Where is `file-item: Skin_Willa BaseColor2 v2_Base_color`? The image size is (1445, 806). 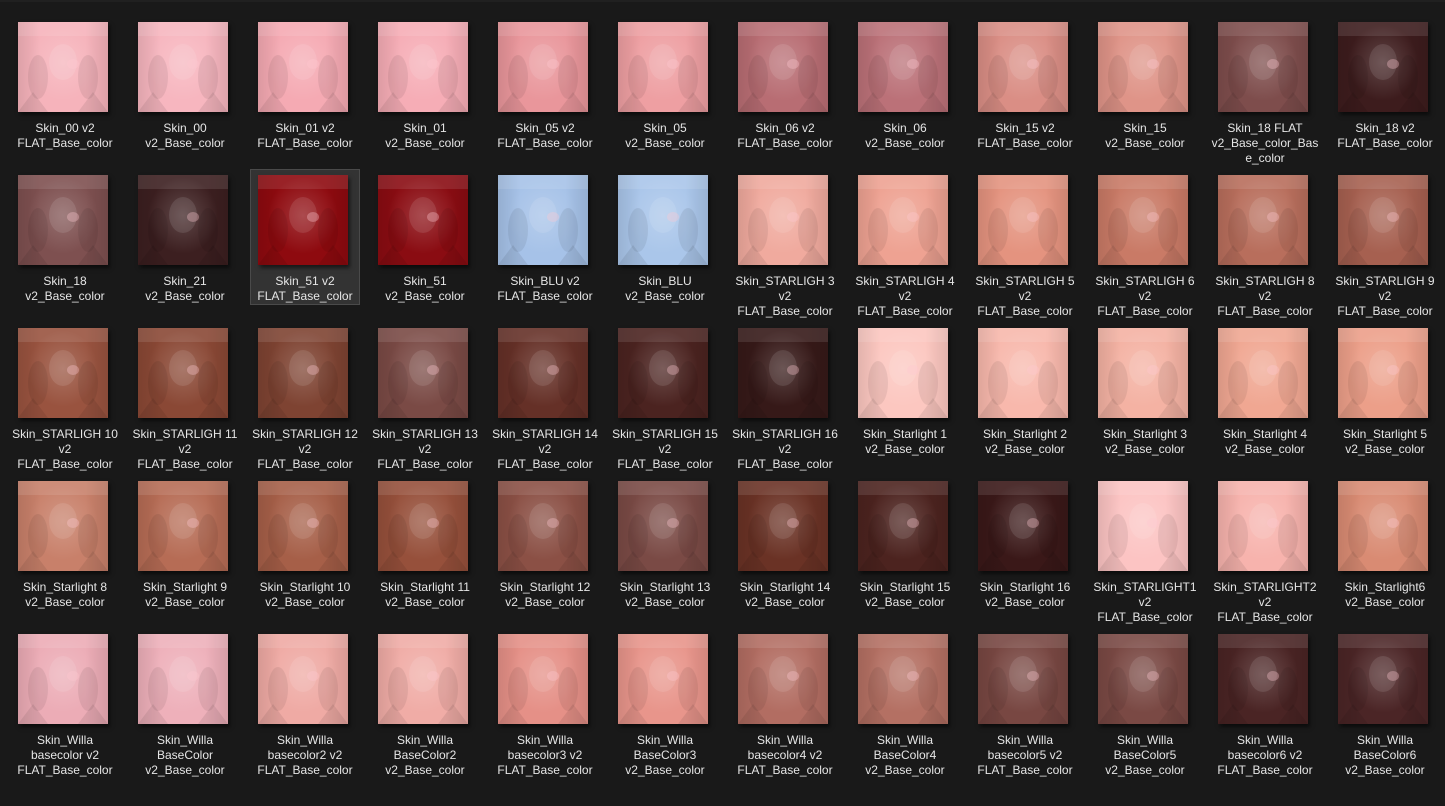 file-item: Skin_Willa BaseColor2 v2_Base_color is located at coordinates (425, 702).